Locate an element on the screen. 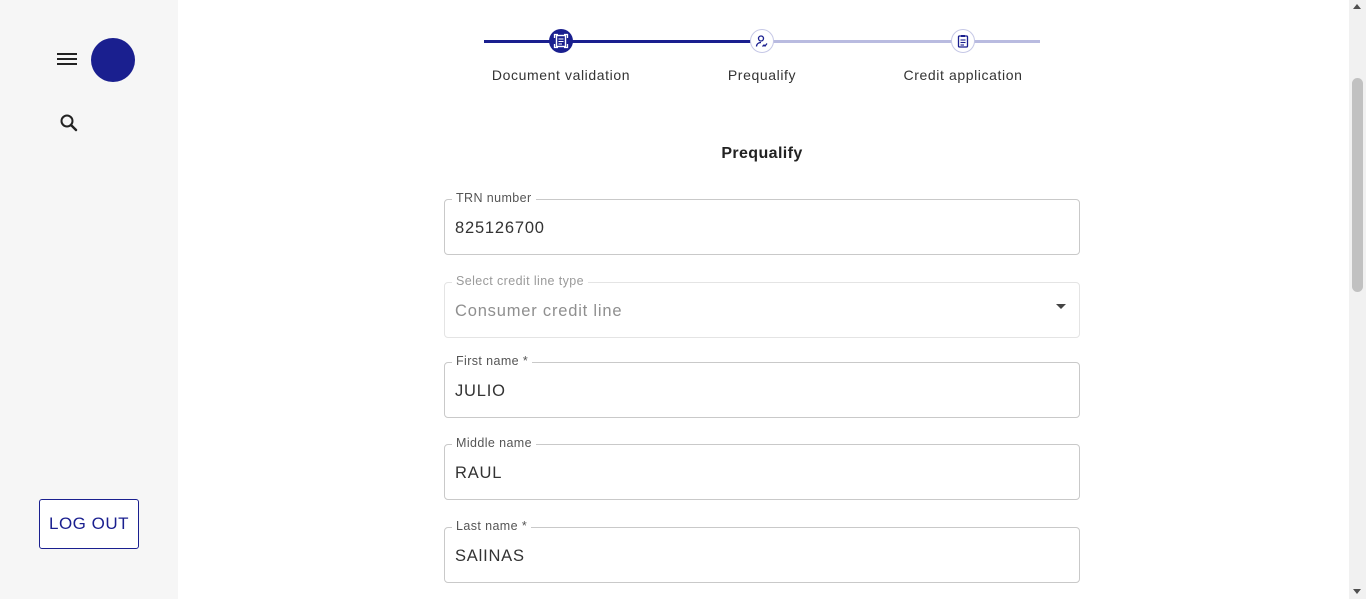 Image resolution: width=1366 pixels, height=599 pixels. hamburger-menu-icon is located at coordinates (67, 60).